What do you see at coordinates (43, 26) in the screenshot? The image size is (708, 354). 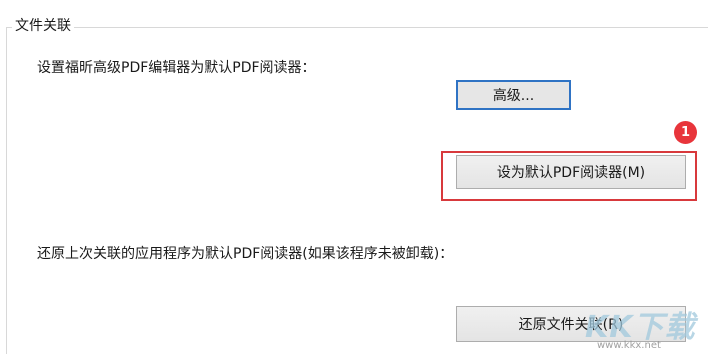 I see `group-title: 文件关联` at bounding box center [43, 26].